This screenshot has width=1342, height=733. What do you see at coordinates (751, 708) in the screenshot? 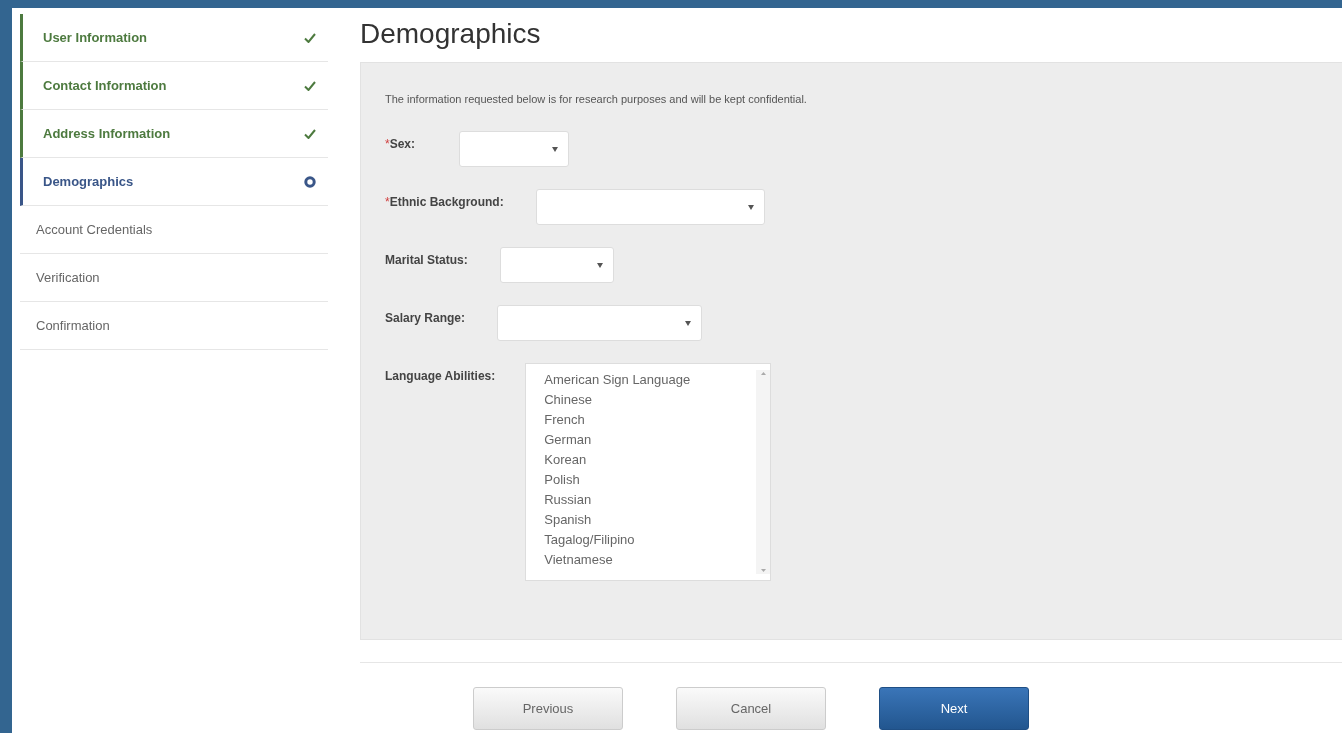
I see `nav-button: Cancel` at bounding box center [751, 708].